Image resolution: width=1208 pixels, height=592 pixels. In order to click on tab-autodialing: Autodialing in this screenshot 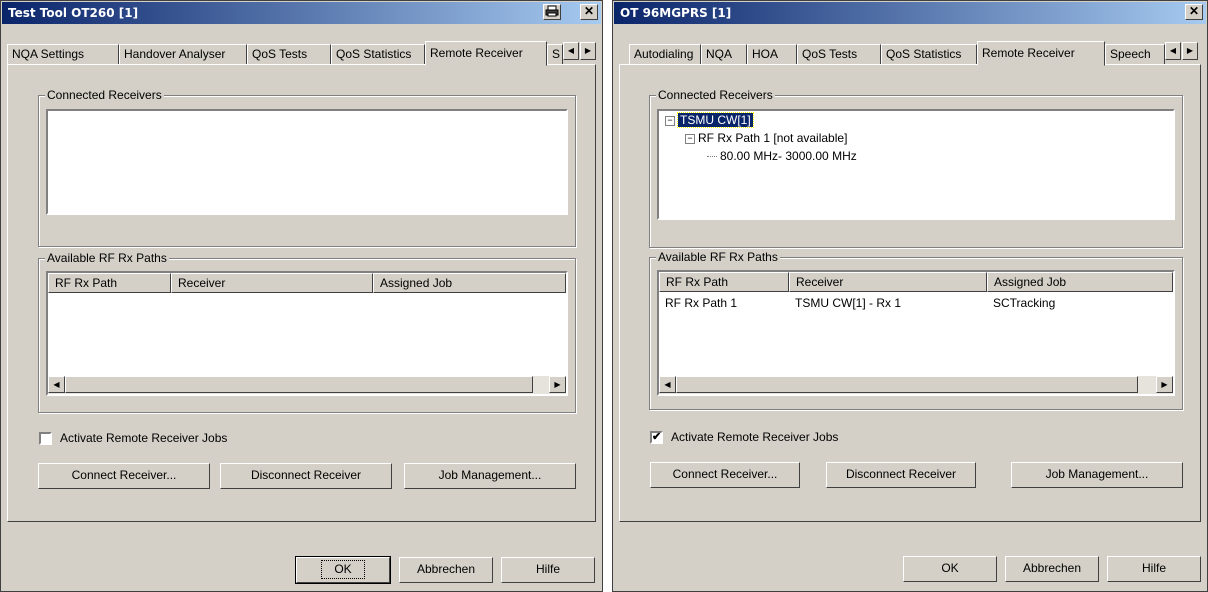, I will do `click(665, 54)`.